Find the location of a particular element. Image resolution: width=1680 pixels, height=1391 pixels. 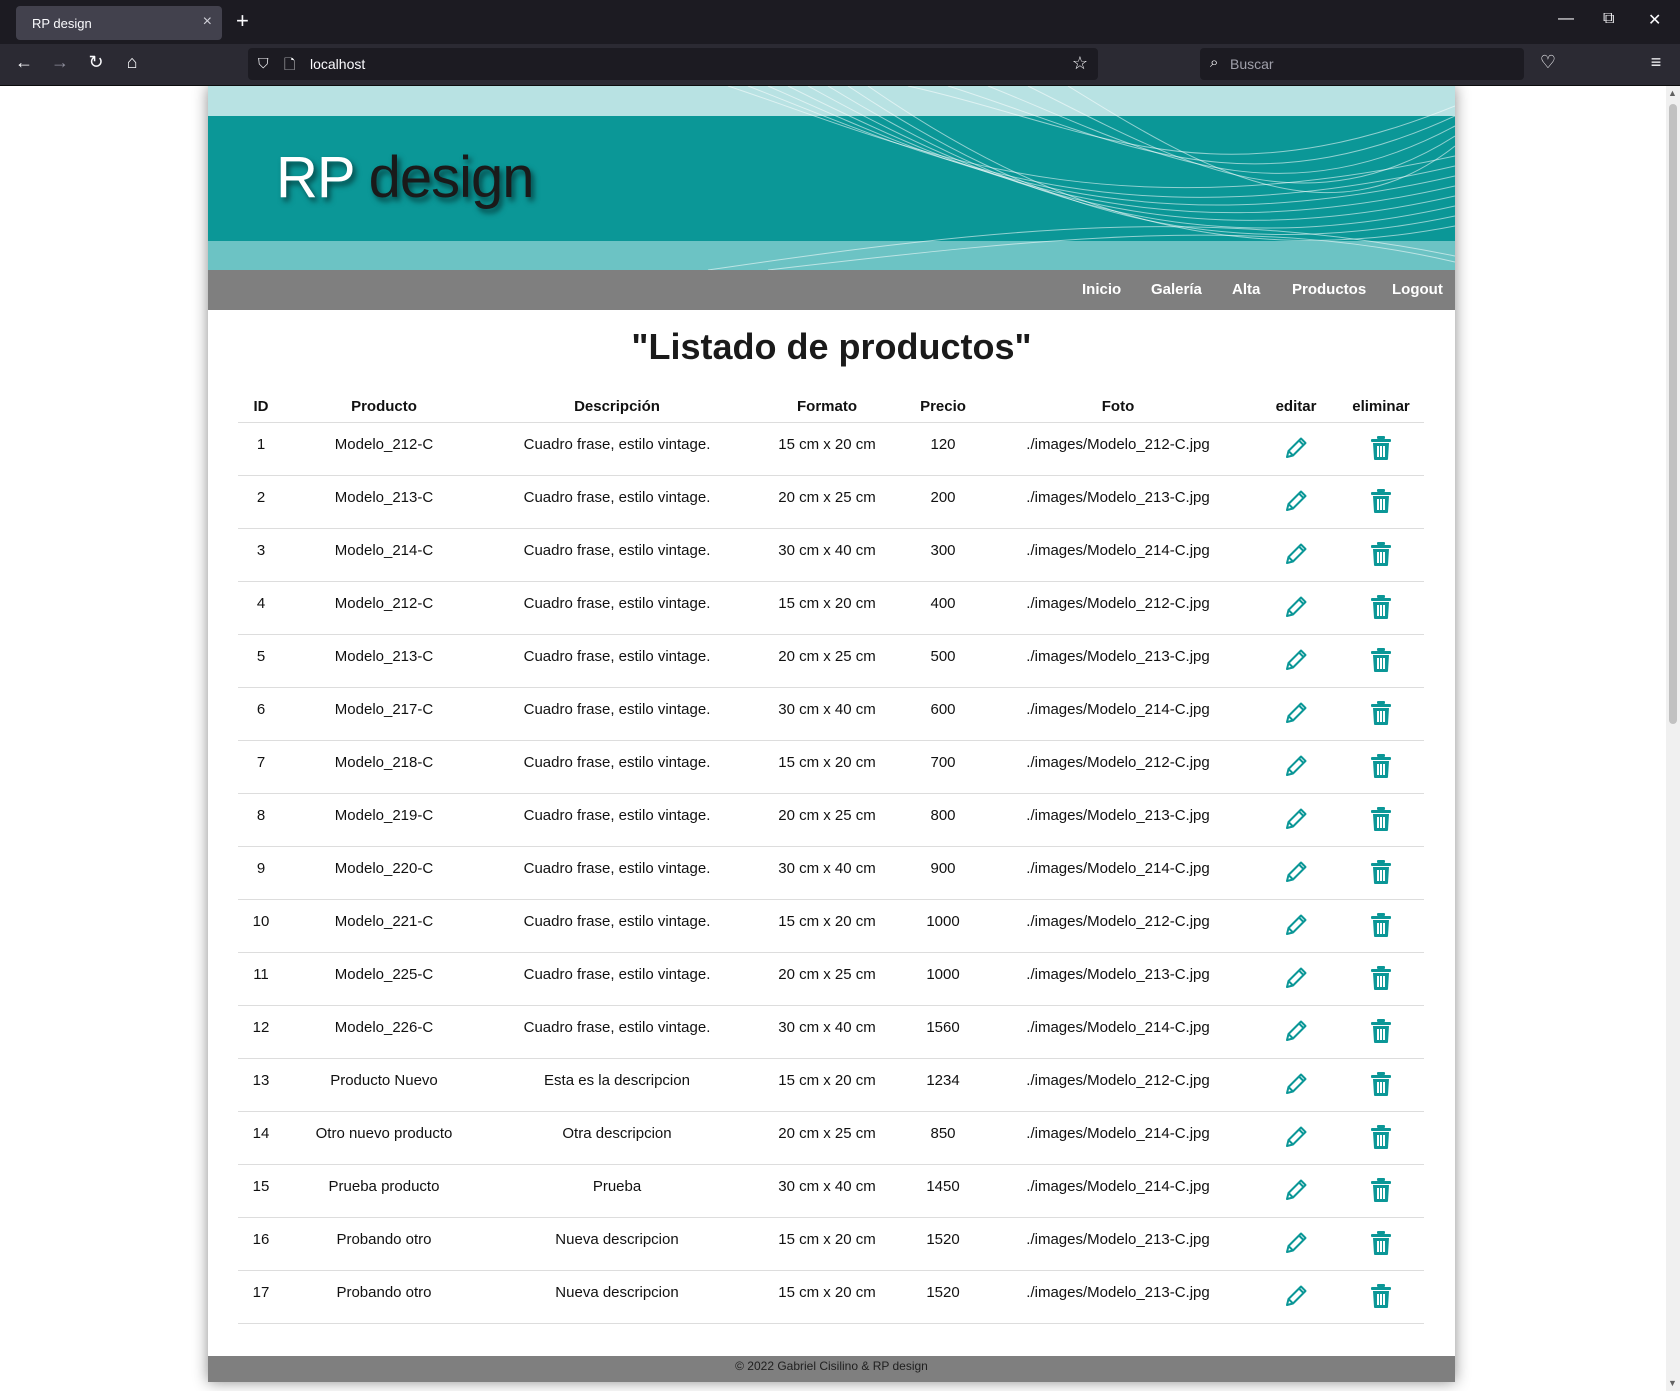

scrollbar-thumb is located at coordinates (1673, 414).